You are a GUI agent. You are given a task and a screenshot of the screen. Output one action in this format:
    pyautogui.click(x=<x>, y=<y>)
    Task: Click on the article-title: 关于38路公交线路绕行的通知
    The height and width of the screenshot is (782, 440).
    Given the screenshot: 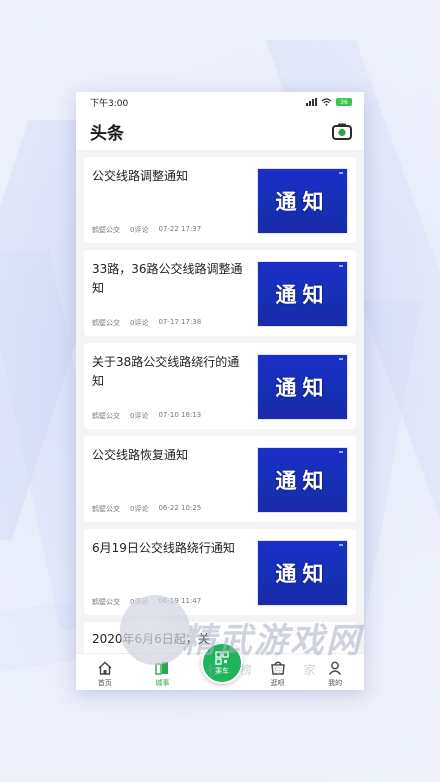 What is the action you would take?
    pyautogui.click(x=166, y=371)
    